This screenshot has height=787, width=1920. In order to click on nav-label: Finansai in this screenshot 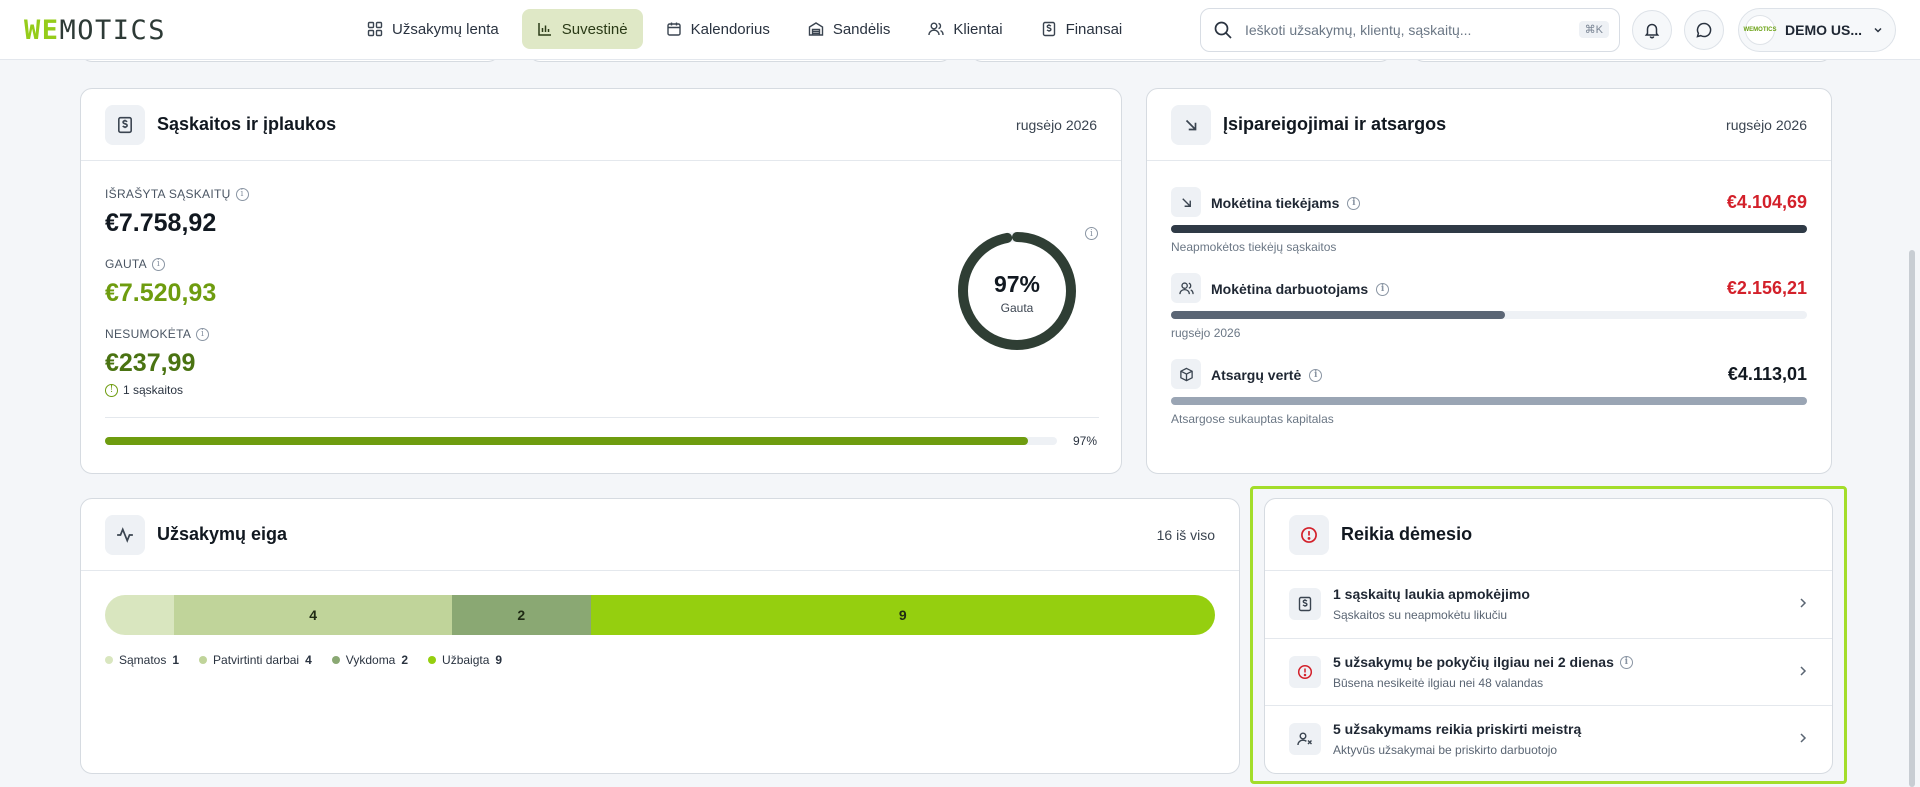, I will do `click(1094, 29)`.